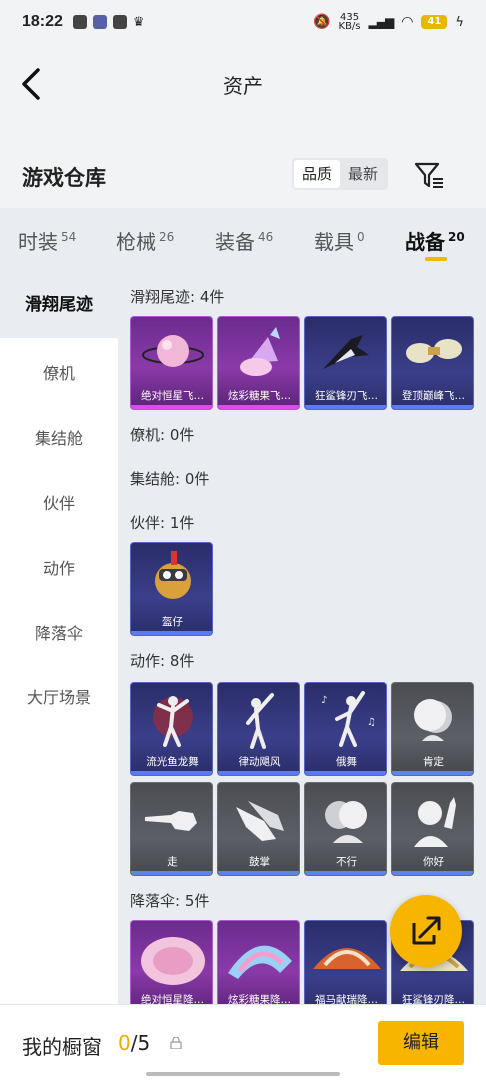  Describe the element at coordinates (64, 178) in the screenshot. I see `warehouse-title: 游戏仓库` at that location.